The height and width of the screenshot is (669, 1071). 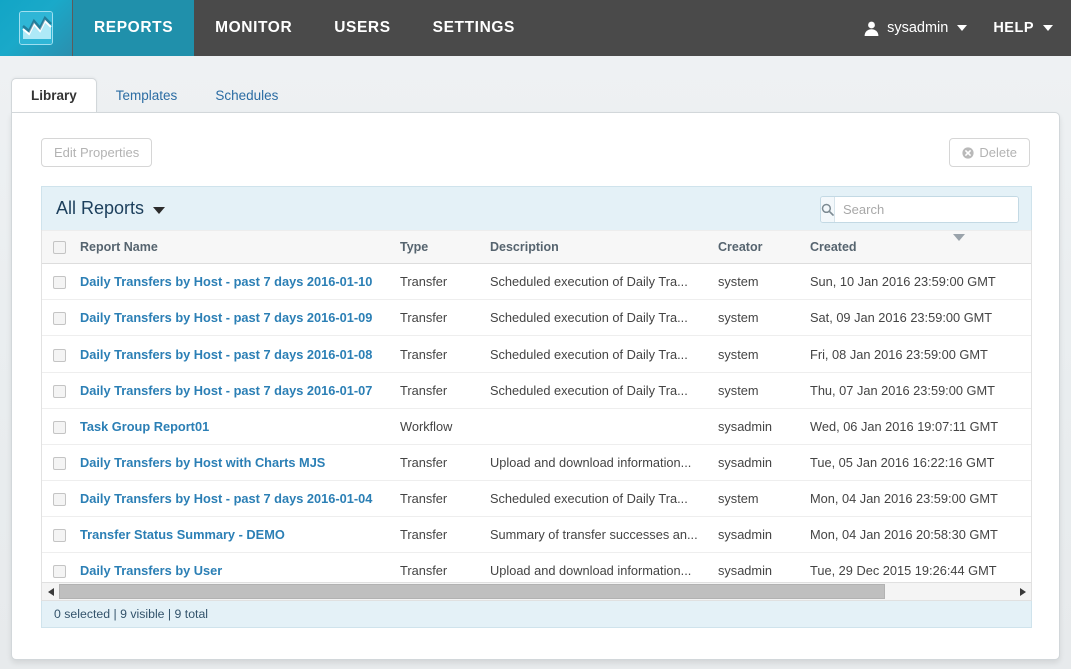 What do you see at coordinates (740, 247) in the screenshot?
I see `column-header-creator-label: Creator` at bounding box center [740, 247].